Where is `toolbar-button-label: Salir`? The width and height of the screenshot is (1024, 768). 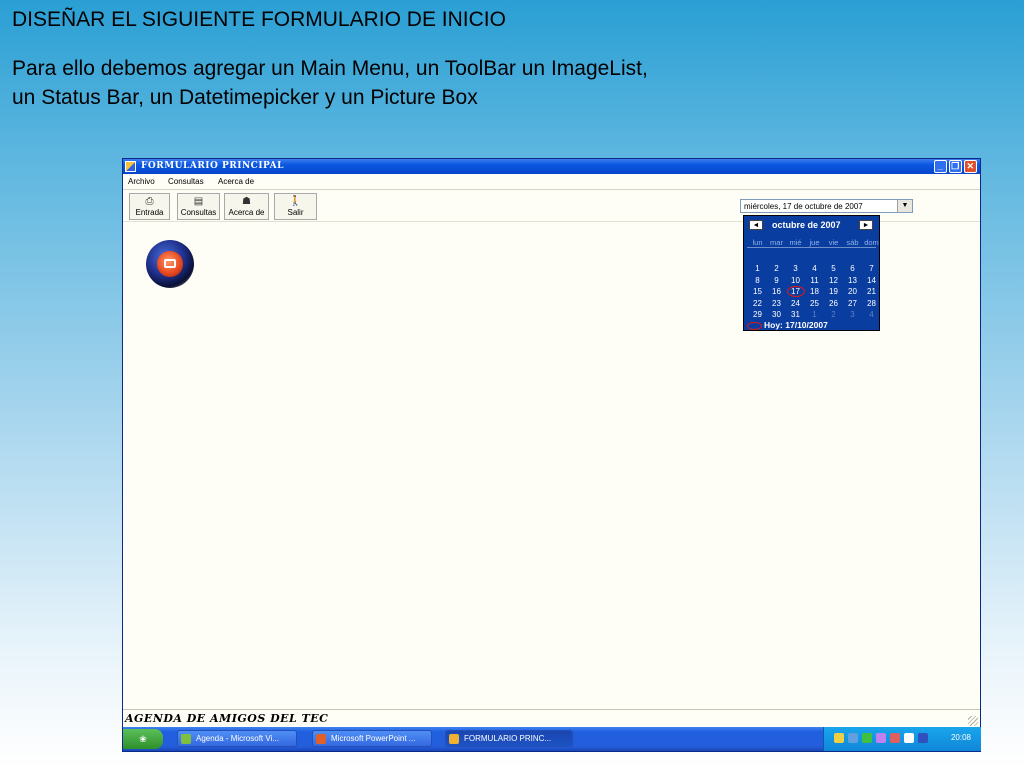 toolbar-button-label: Salir is located at coordinates (295, 212).